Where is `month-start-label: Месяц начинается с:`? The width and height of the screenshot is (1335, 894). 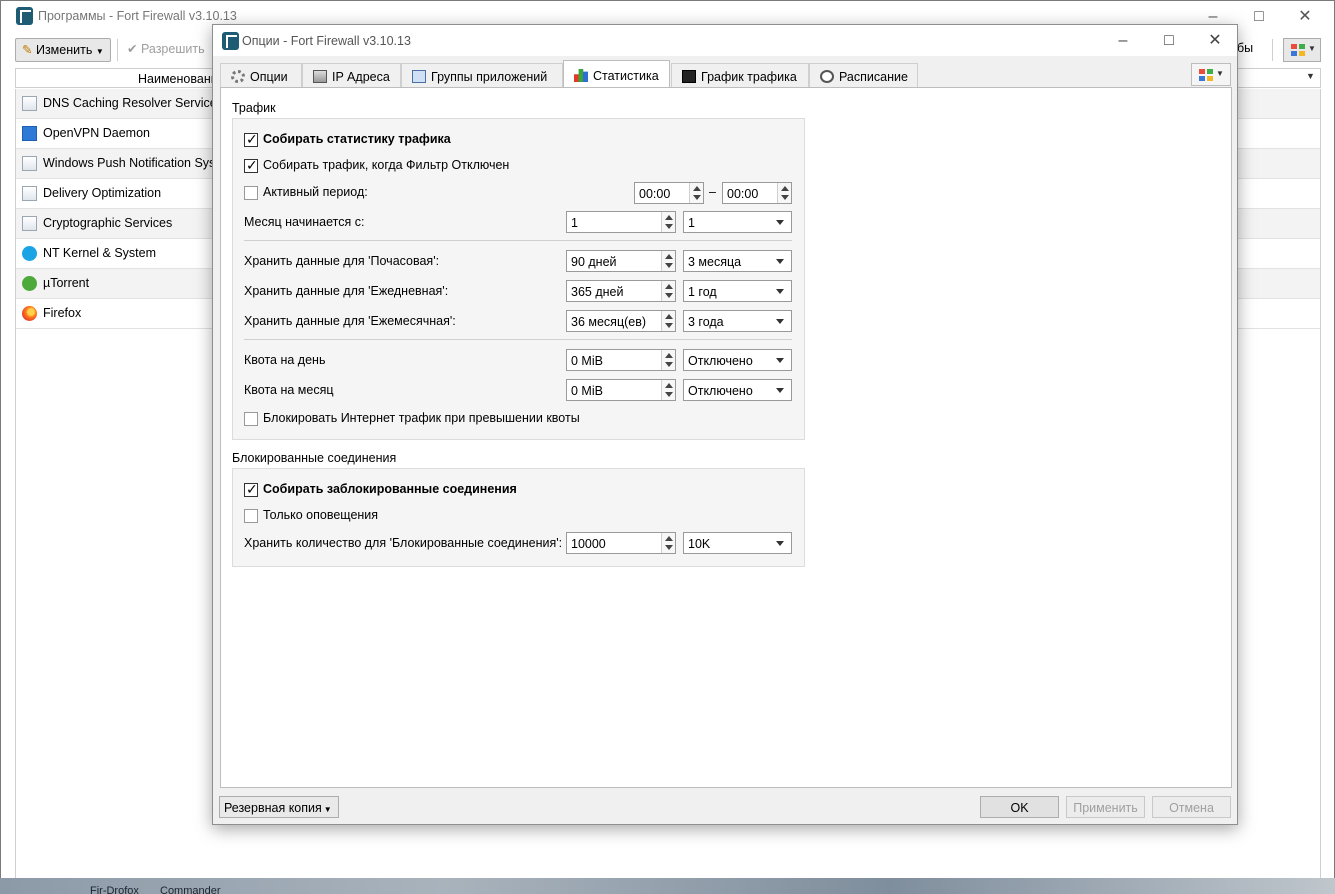 month-start-label: Месяц начинается с: is located at coordinates (304, 222).